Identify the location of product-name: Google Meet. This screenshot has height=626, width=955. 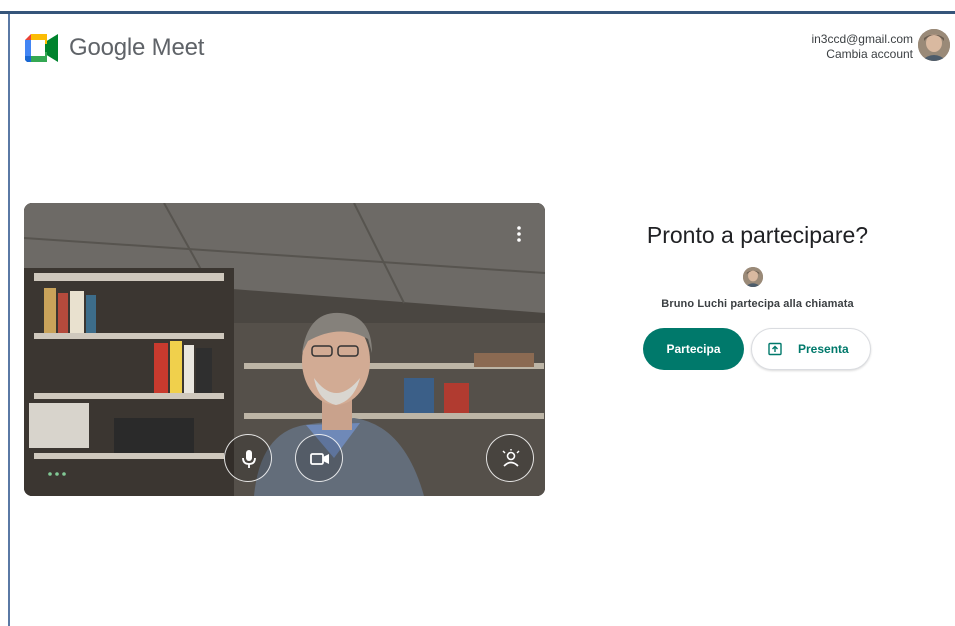
(137, 47).